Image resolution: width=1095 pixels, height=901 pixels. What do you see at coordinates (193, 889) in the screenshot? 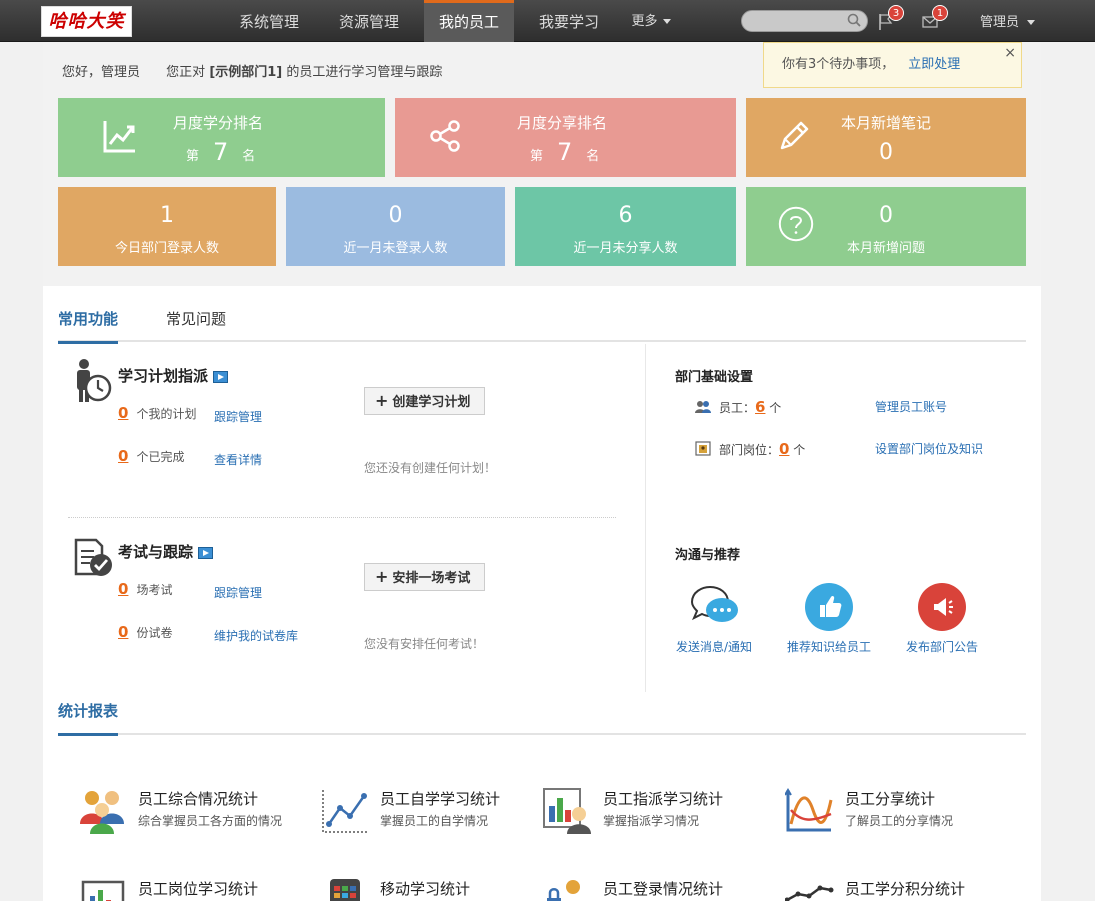
I see `report-post-study: 员工岗位学习统计` at bounding box center [193, 889].